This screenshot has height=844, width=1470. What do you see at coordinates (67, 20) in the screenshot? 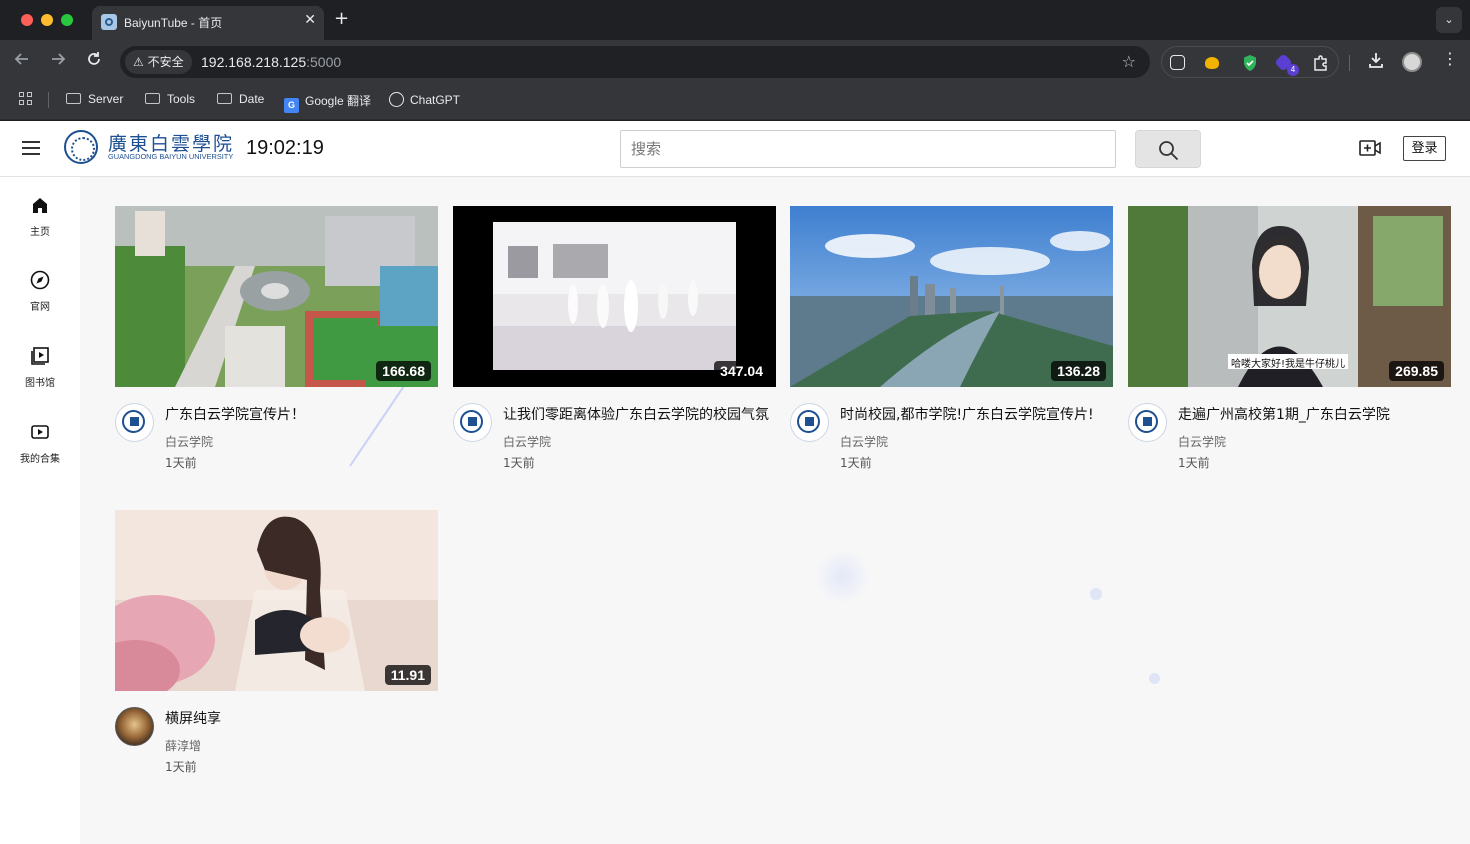
I see `fullscreen-window-button` at bounding box center [67, 20].